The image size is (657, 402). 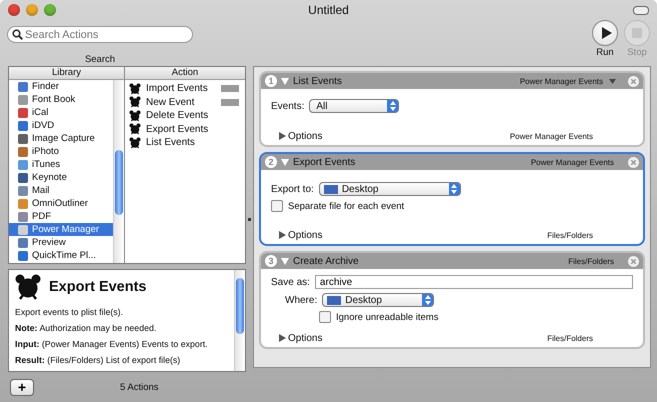 I want to click on field-label: Where:, so click(x=301, y=300).